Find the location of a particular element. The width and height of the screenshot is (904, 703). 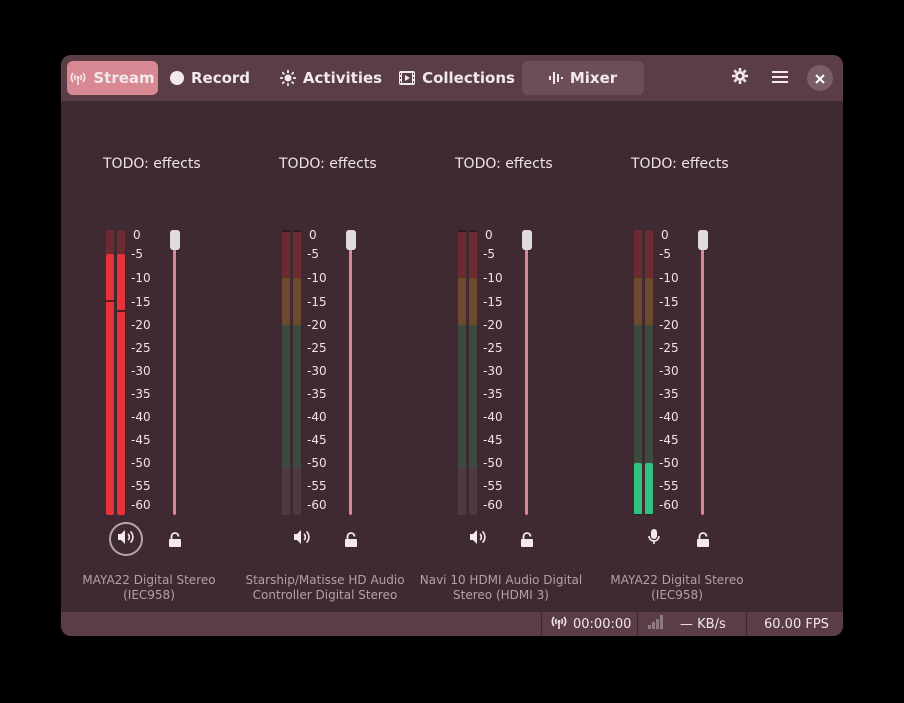

status-bar: 00:00:00 — KB/s 60.00 FPS is located at coordinates (452, 624).